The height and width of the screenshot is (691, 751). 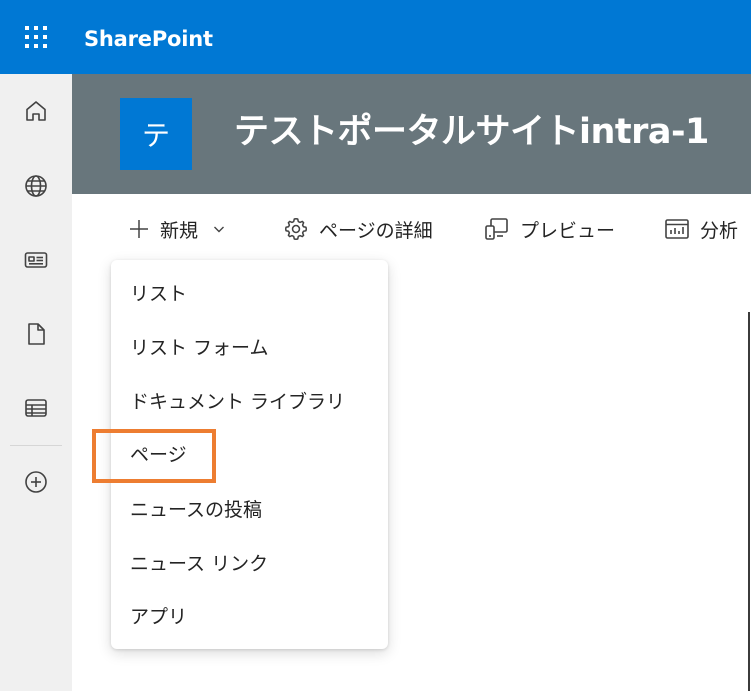 I want to click on app-launcher-icon, so click(x=36, y=37).